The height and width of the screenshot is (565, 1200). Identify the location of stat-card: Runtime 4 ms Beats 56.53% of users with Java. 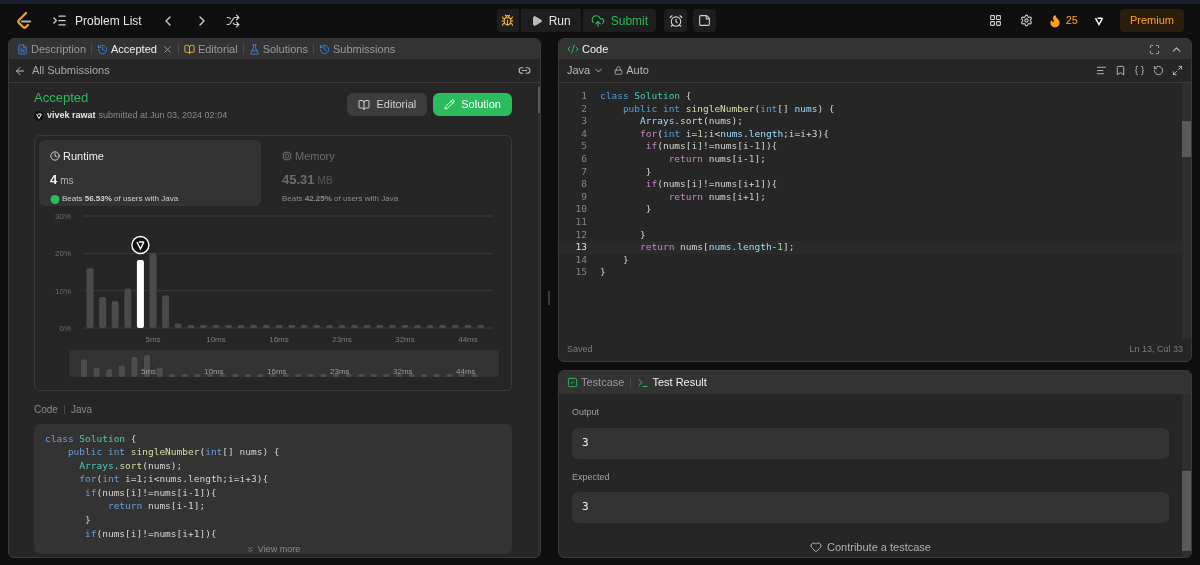
(150, 172).